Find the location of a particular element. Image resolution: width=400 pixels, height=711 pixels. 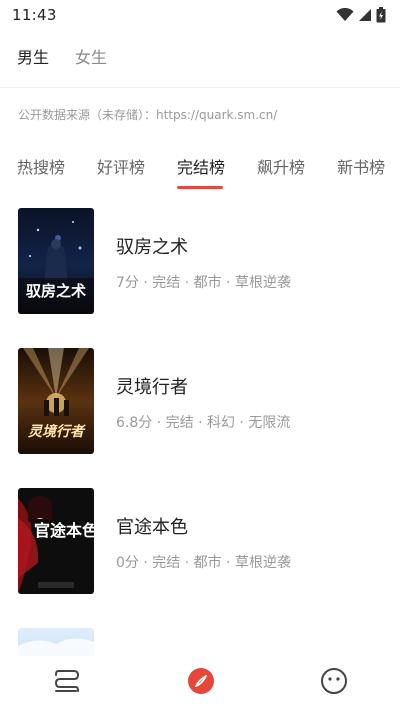

divider is located at coordinates (200, 87).